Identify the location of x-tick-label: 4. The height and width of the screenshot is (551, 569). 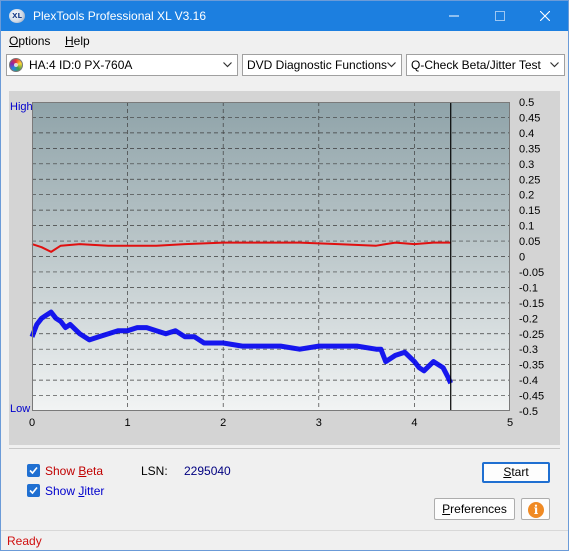
(414, 423).